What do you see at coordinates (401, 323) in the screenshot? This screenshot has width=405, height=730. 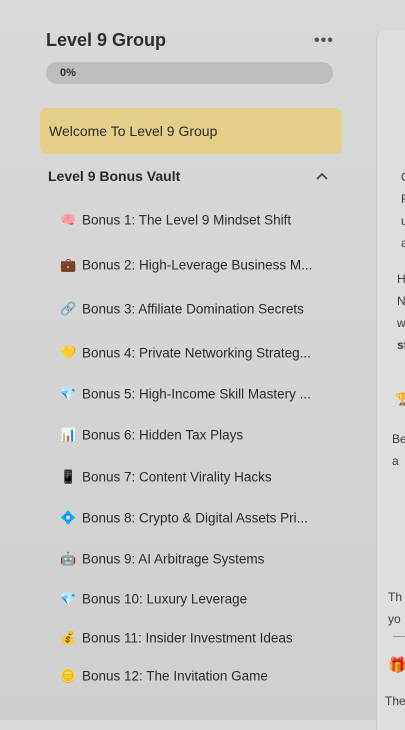 I see `content-fragment: w` at bounding box center [401, 323].